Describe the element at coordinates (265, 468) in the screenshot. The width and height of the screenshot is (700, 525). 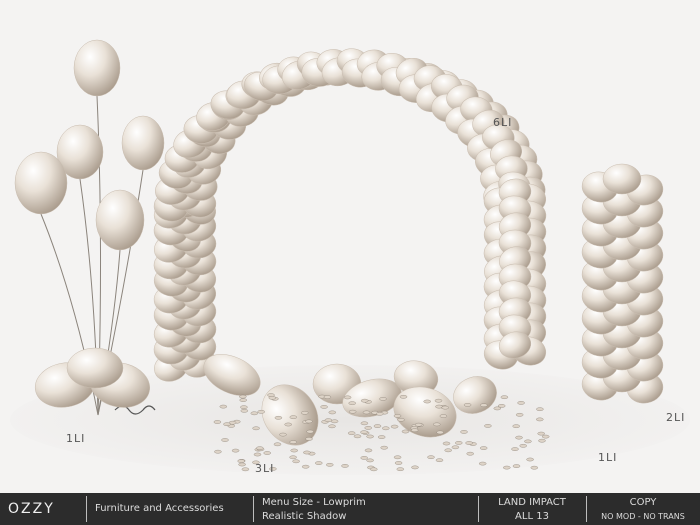
I see `scattered-land-impact-label: 3LI` at that location.